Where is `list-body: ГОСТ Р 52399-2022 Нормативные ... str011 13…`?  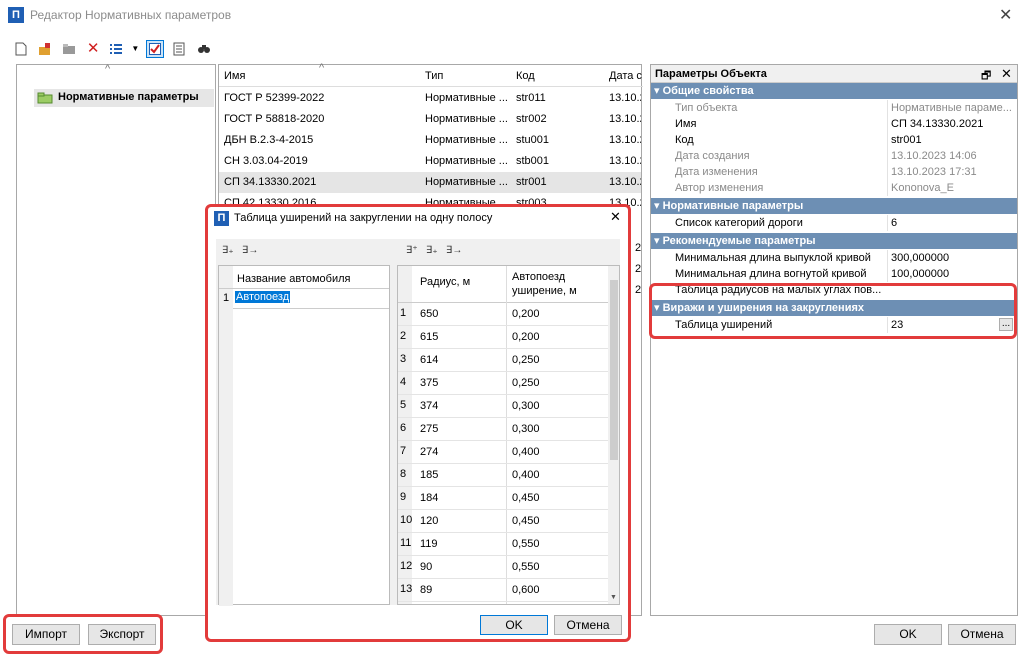 list-body: ГОСТ Р 52399-2022 Нормативные ... str011 13… is located at coordinates (430, 153).